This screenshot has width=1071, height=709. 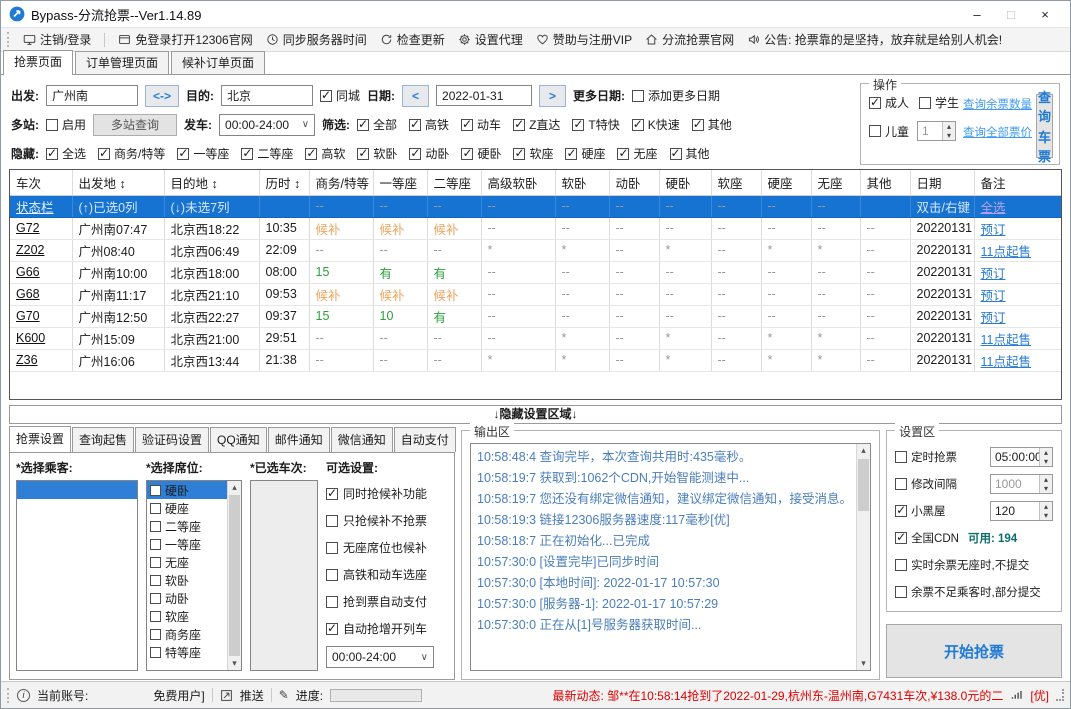 I want to click on toolbar-item-2: 免登录打开12306官网, so click(x=185, y=39).